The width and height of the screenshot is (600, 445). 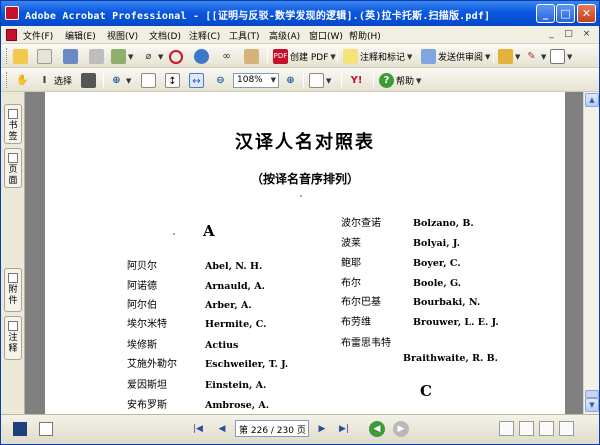 I want to click on tab-bookmarks: 书签, so click(x=13, y=124).